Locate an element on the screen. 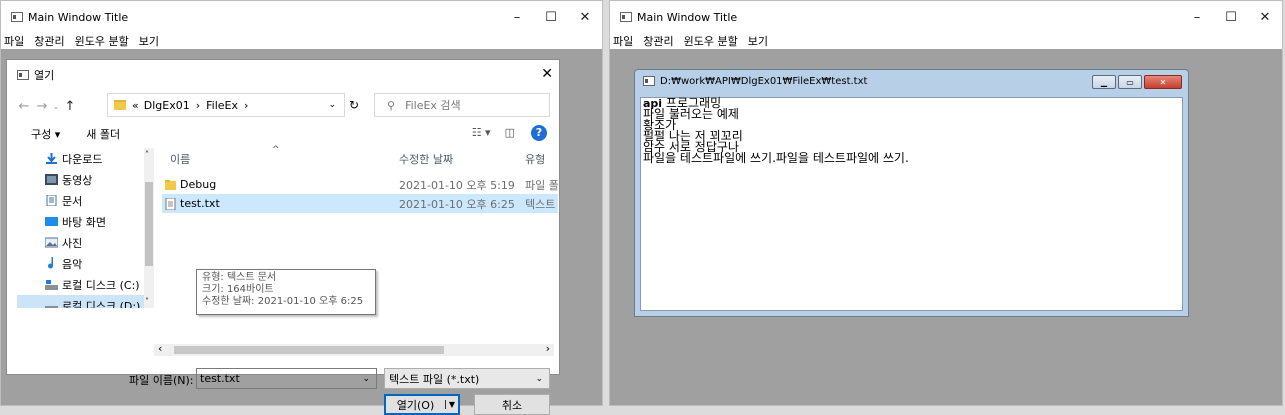  organize-button: 구성 ▾ is located at coordinates (45, 134).